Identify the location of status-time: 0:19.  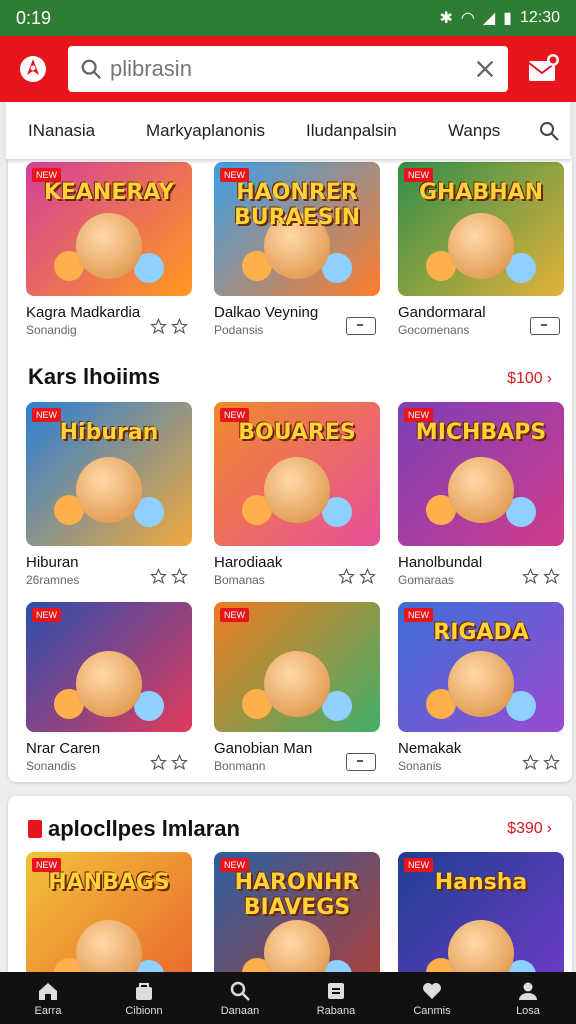
(34, 17).